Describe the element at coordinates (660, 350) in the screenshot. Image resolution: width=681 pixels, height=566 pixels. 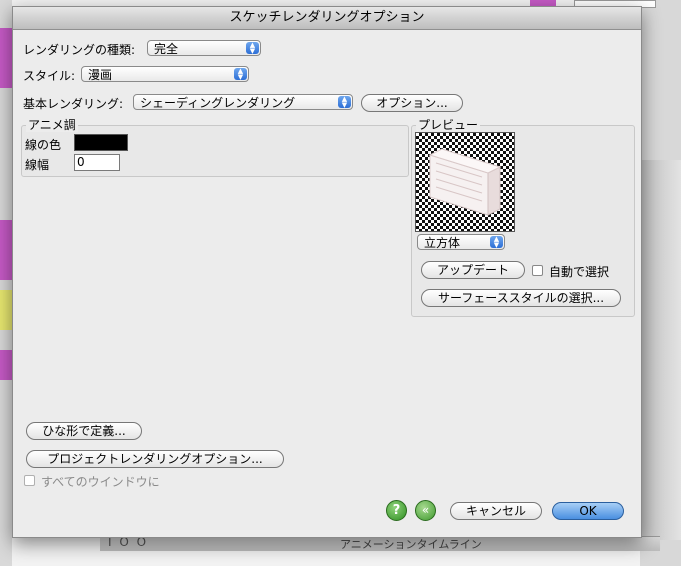
I see `bg-right-shape` at that location.